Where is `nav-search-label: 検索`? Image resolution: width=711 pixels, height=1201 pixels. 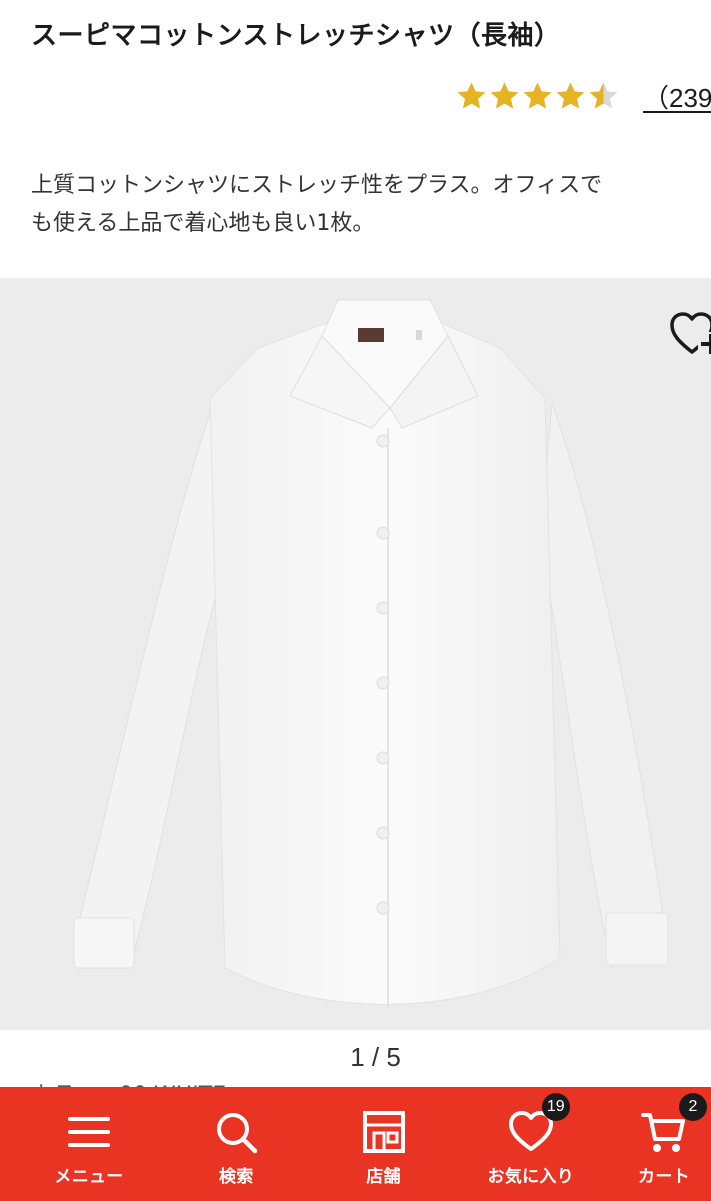 nav-search-label: 検索 is located at coordinates (236, 1177).